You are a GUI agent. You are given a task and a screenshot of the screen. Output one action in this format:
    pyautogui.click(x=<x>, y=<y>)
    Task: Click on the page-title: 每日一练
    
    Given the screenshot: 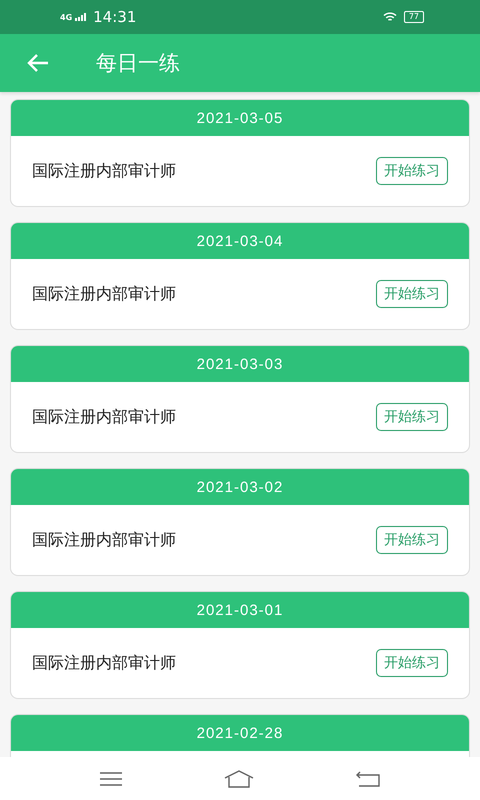 What is the action you would take?
    pyautogui.click(x=138, y=63)
    